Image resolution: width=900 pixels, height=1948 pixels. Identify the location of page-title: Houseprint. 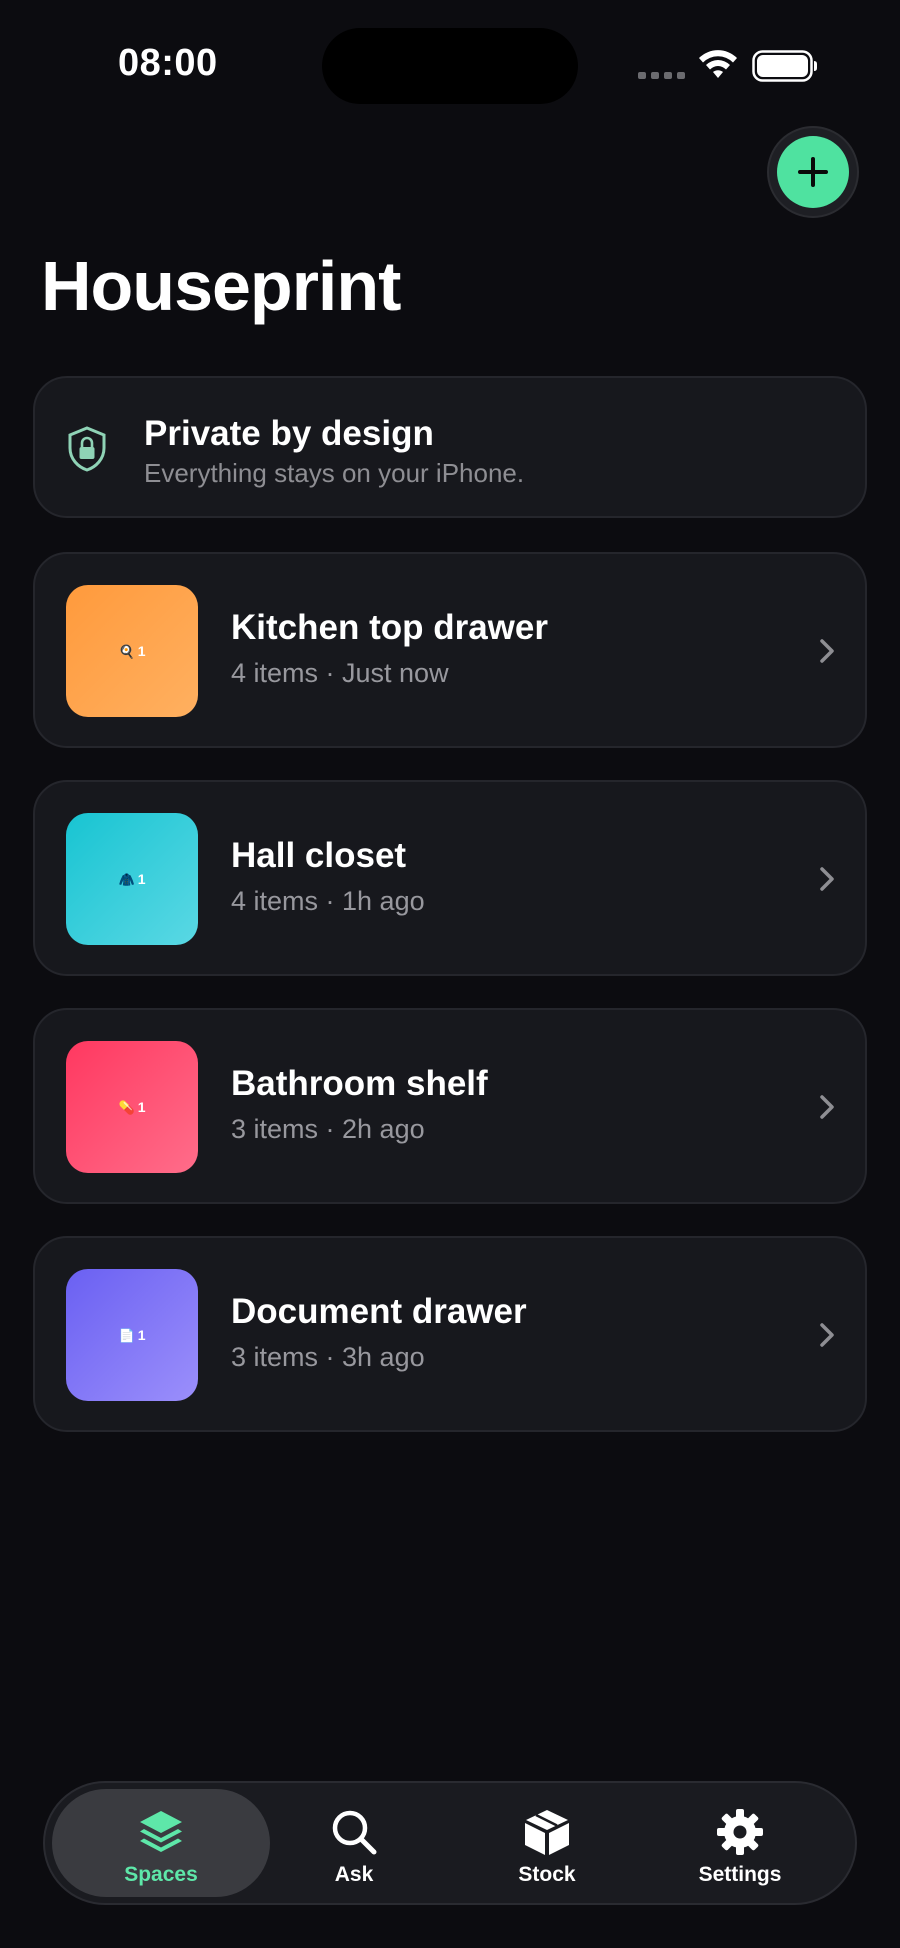
(221, 286).